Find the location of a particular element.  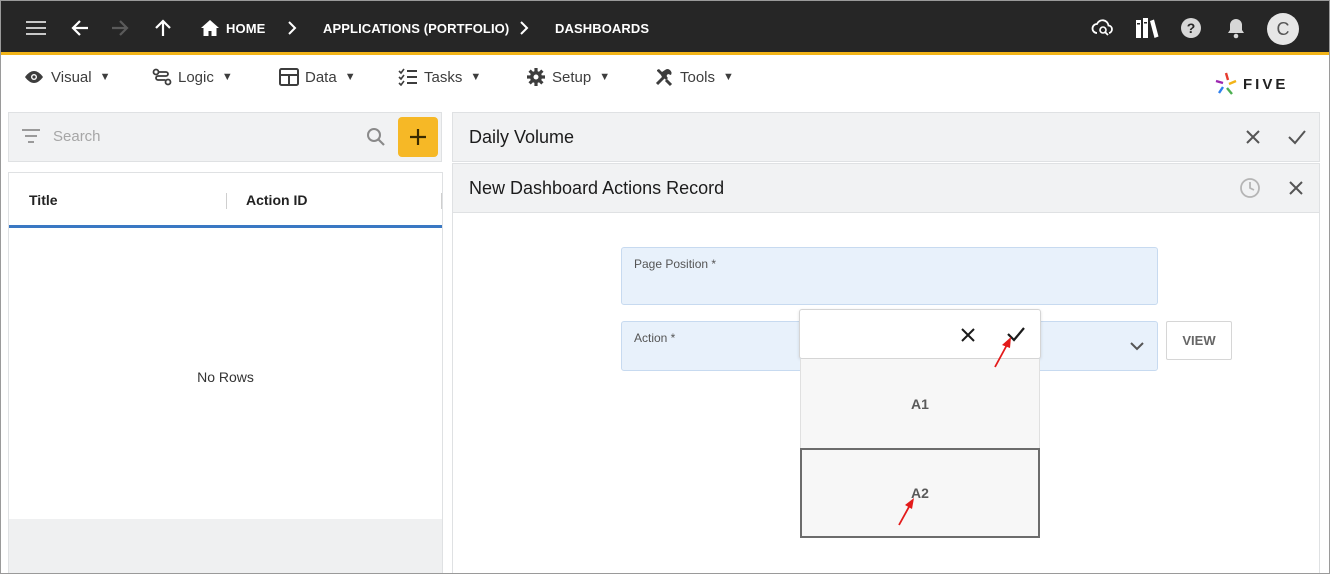

table-icon is located at coordinates (289, 77).